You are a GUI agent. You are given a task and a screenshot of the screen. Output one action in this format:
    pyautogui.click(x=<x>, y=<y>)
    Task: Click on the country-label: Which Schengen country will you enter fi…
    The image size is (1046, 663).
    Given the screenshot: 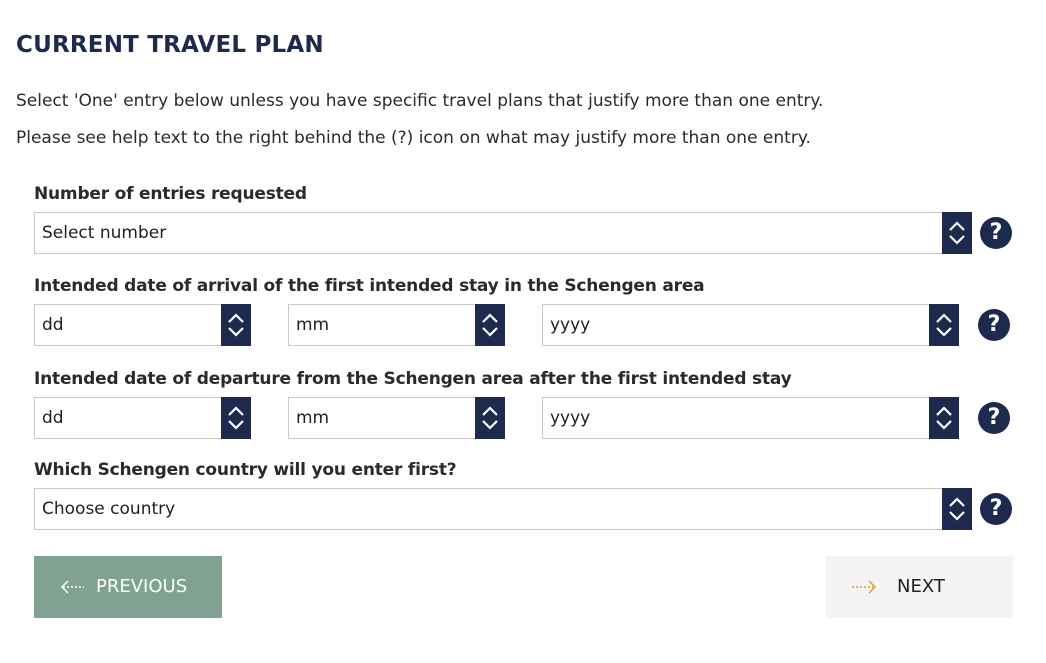 What is the action you would take?
    pyautogui.click(x=245, y=470)
    